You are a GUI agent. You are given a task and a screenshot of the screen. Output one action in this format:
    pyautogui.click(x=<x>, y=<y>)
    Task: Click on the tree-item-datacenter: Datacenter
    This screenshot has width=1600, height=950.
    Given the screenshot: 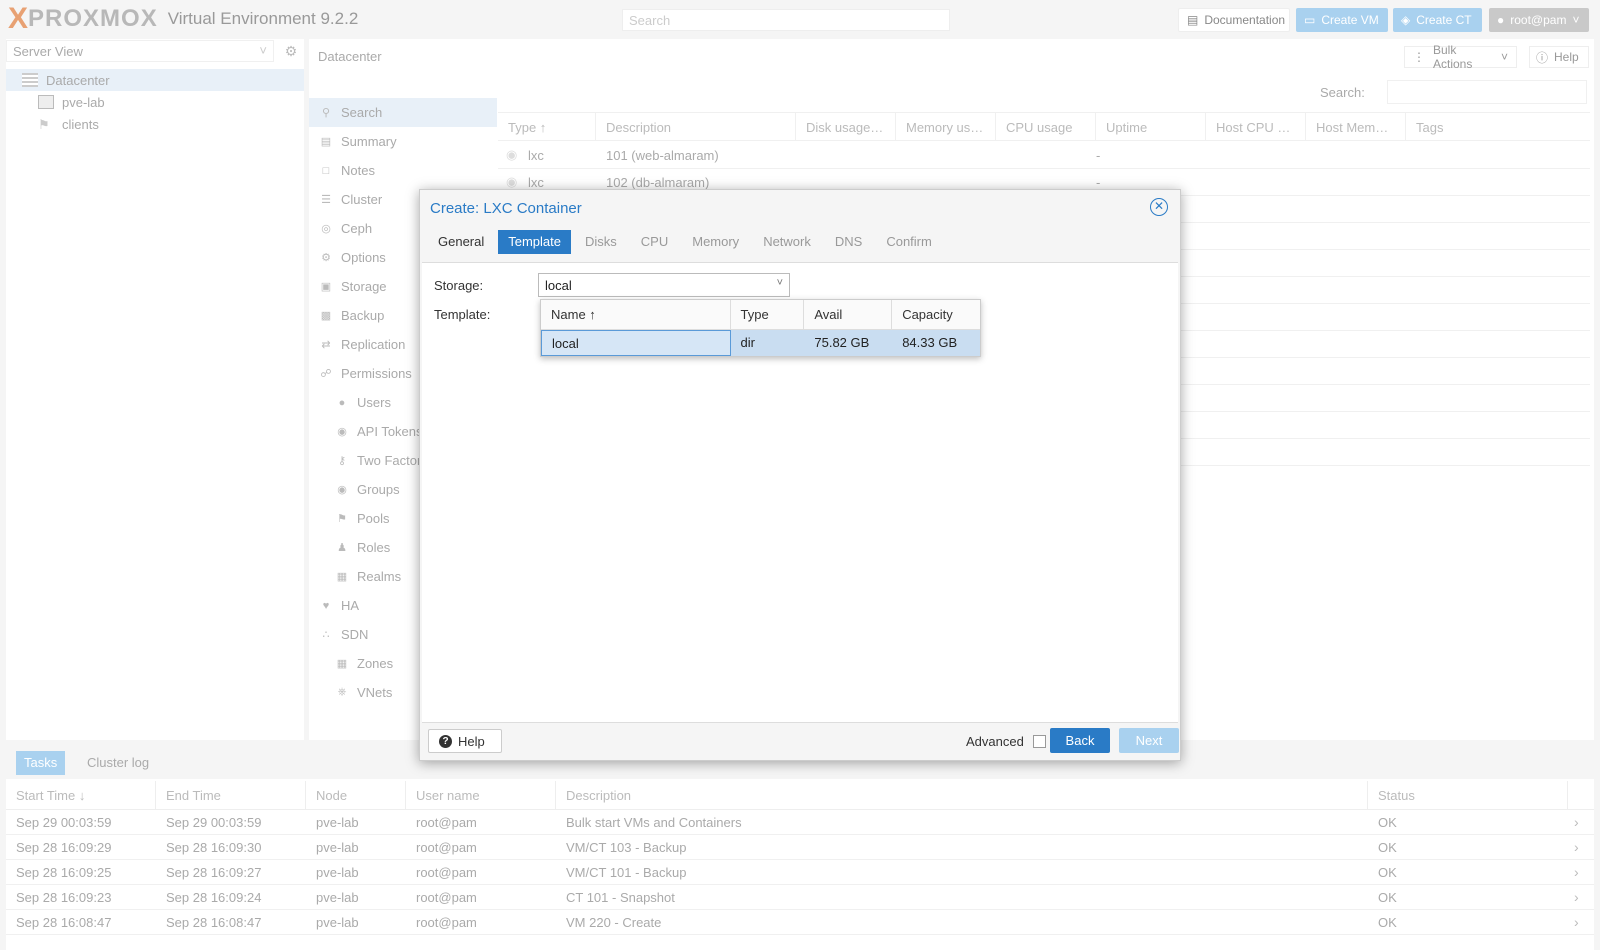 What is the action you would take?
    pyautogui.click(x=155, y=80)
    